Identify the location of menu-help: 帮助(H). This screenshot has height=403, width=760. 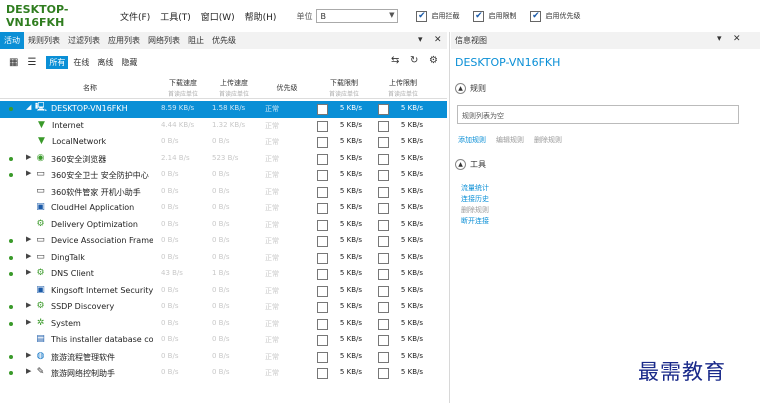
(261, 16).